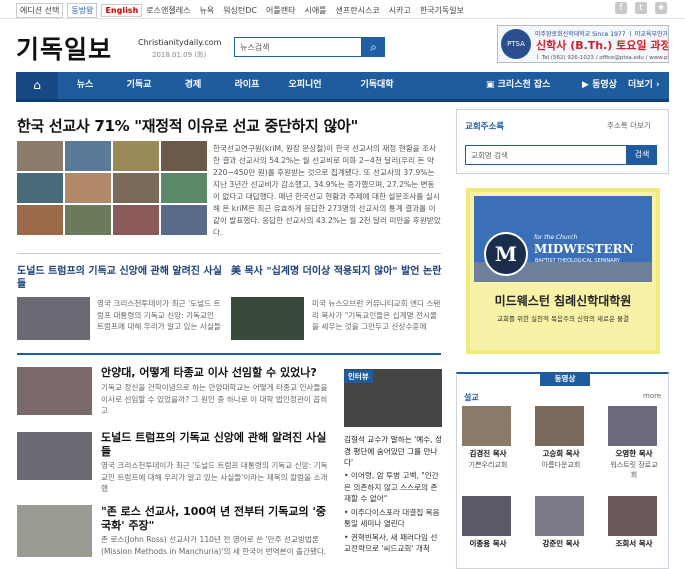 The image size is (685, 569). I want to click on nav-news: 뉴스, so click(85, 85).